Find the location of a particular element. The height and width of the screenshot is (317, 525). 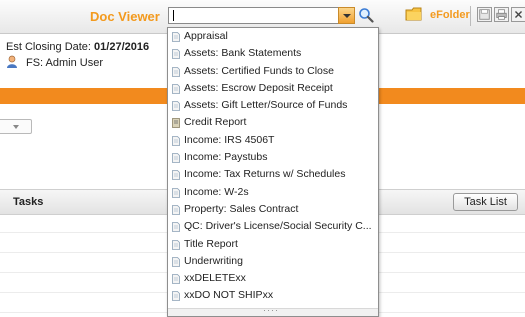

document-type-label: Appraisal is located at coordinates (206, 36).